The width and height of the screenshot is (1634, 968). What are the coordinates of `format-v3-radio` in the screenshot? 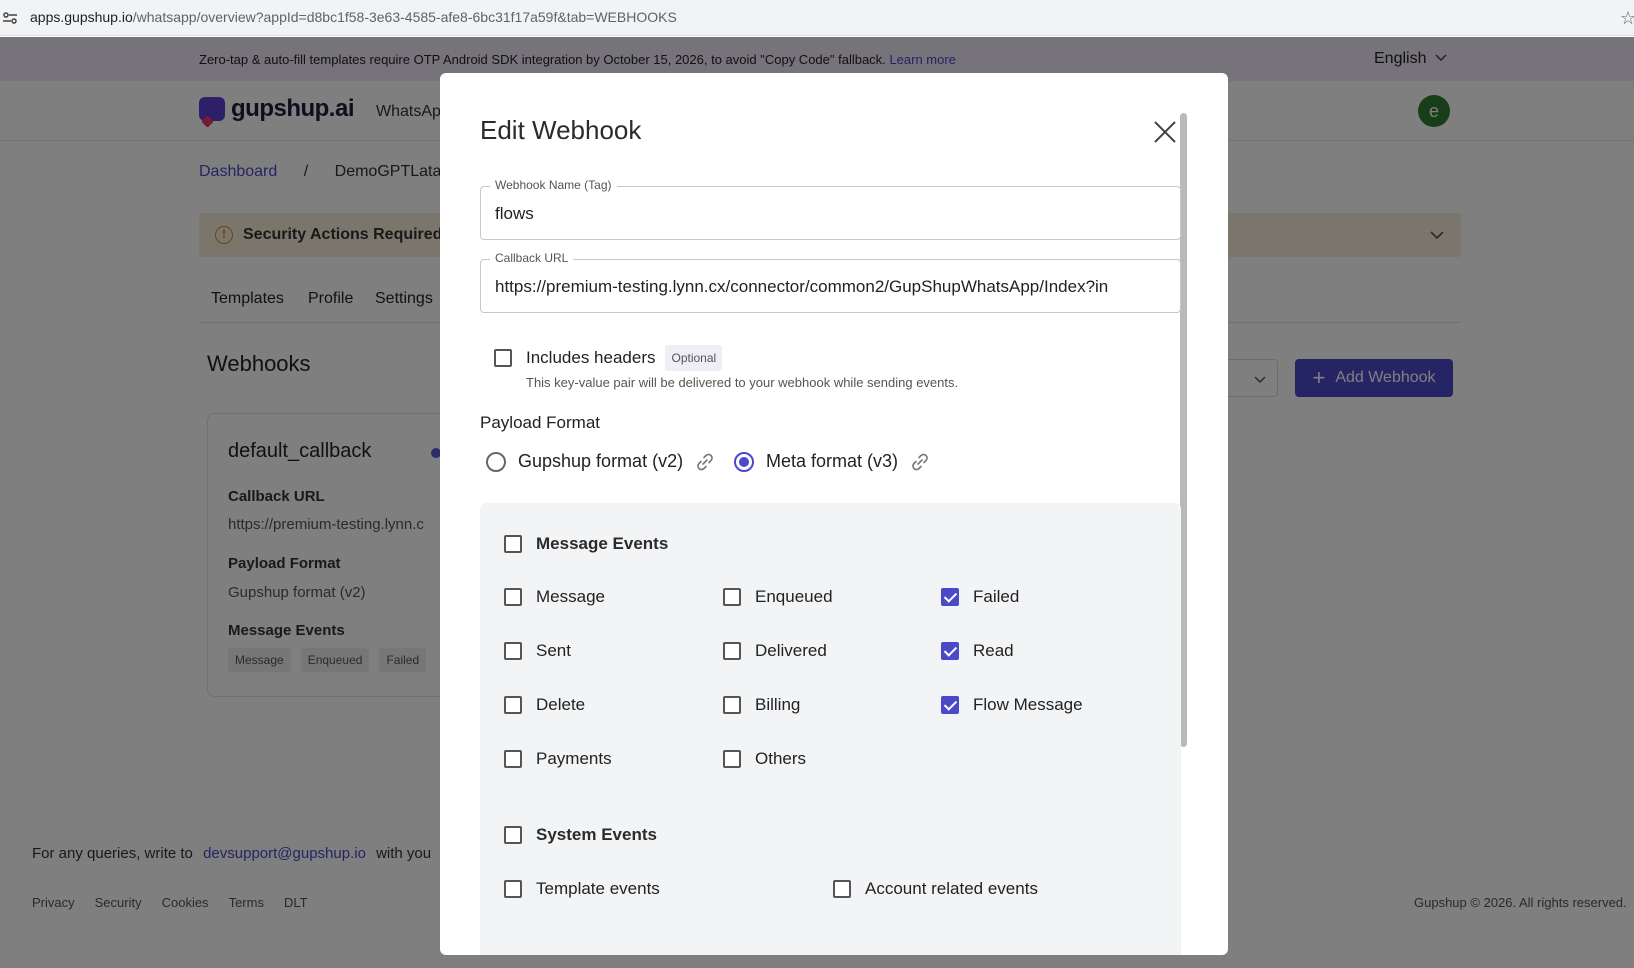 It's located at (744, 461).